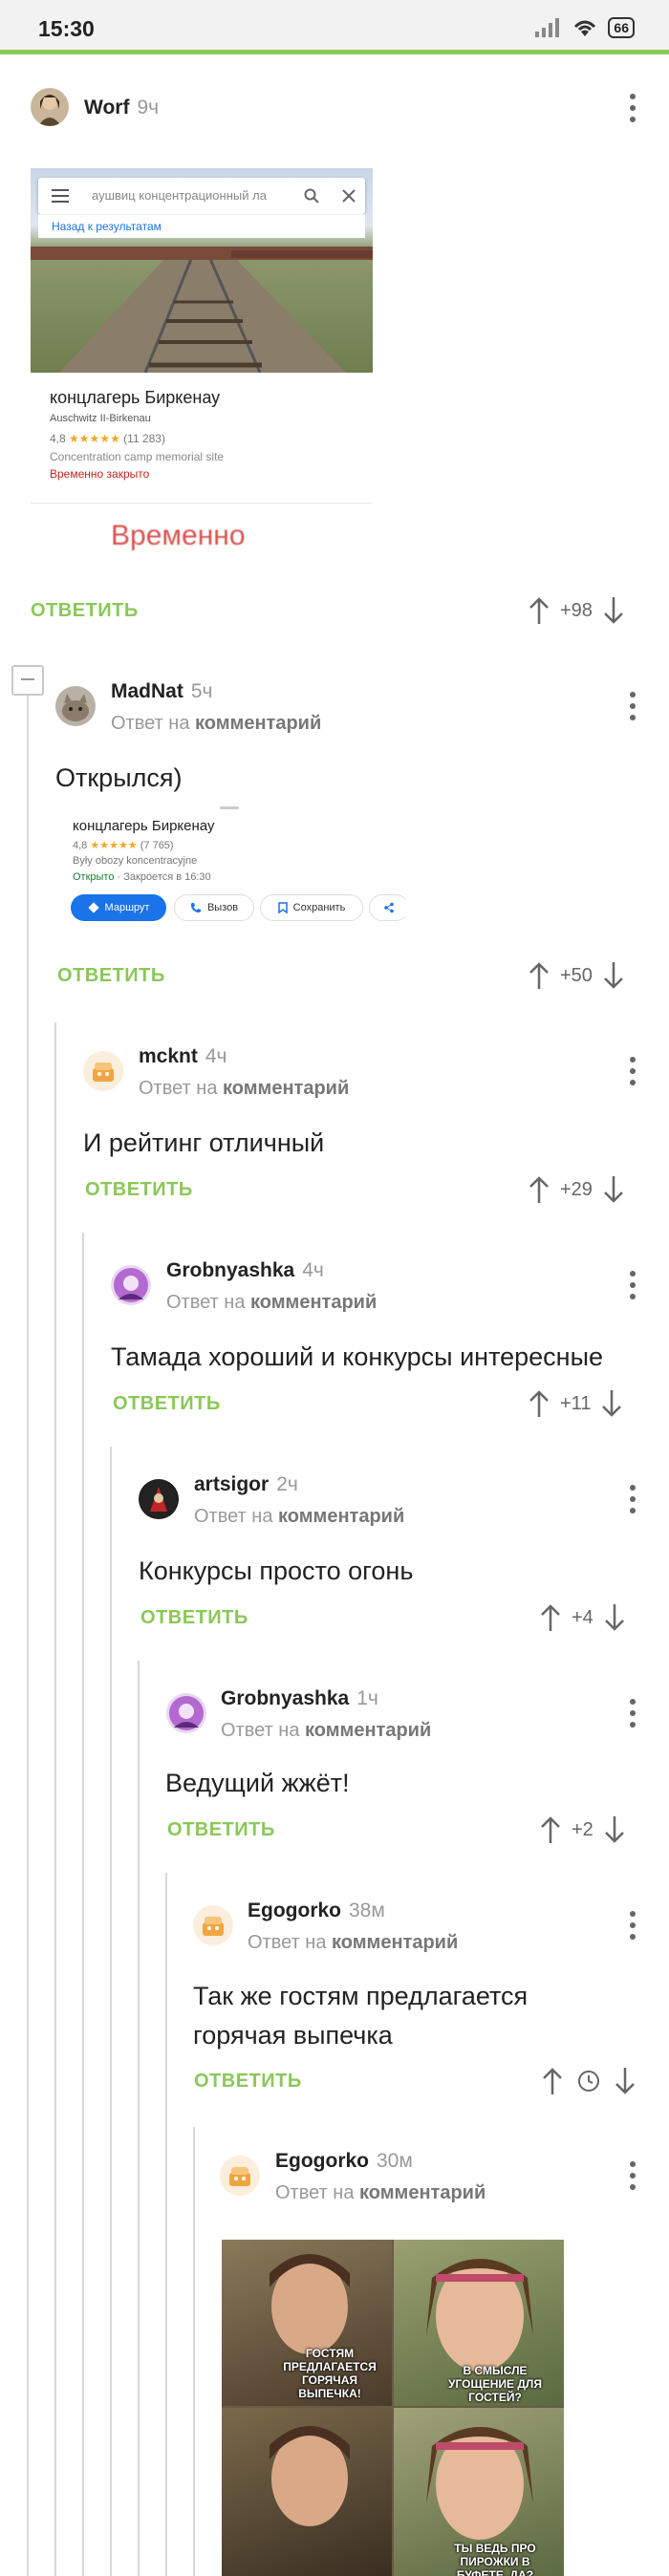  Describe the element at coordinates (106, 107) in the screenshot. I see `author-name: Worf` at that location.